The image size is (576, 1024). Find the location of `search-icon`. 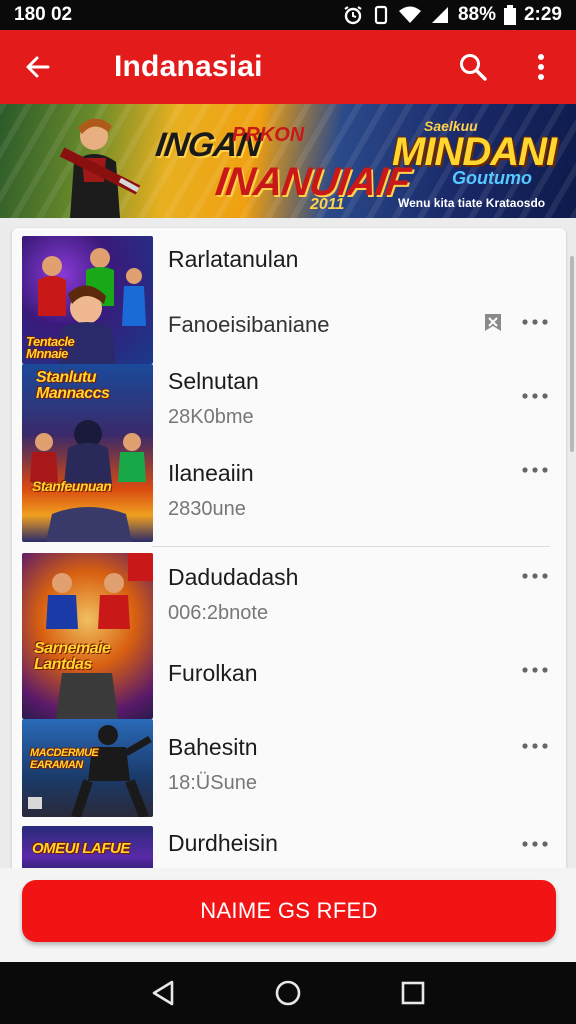

search-icon is located at coordinates (473, 67).